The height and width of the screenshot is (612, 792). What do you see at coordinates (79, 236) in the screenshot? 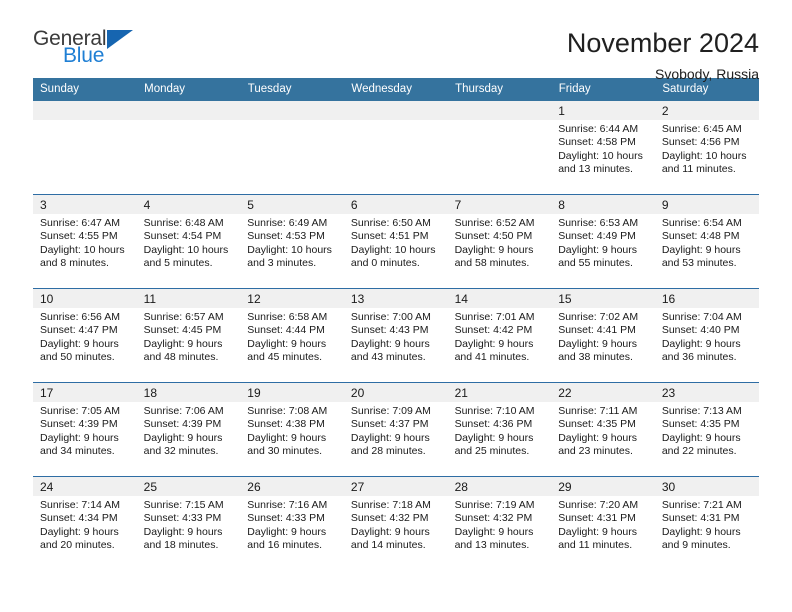
I see `sunset-text: Sunset: 4:55 PM` at bounding box center [79, 236].